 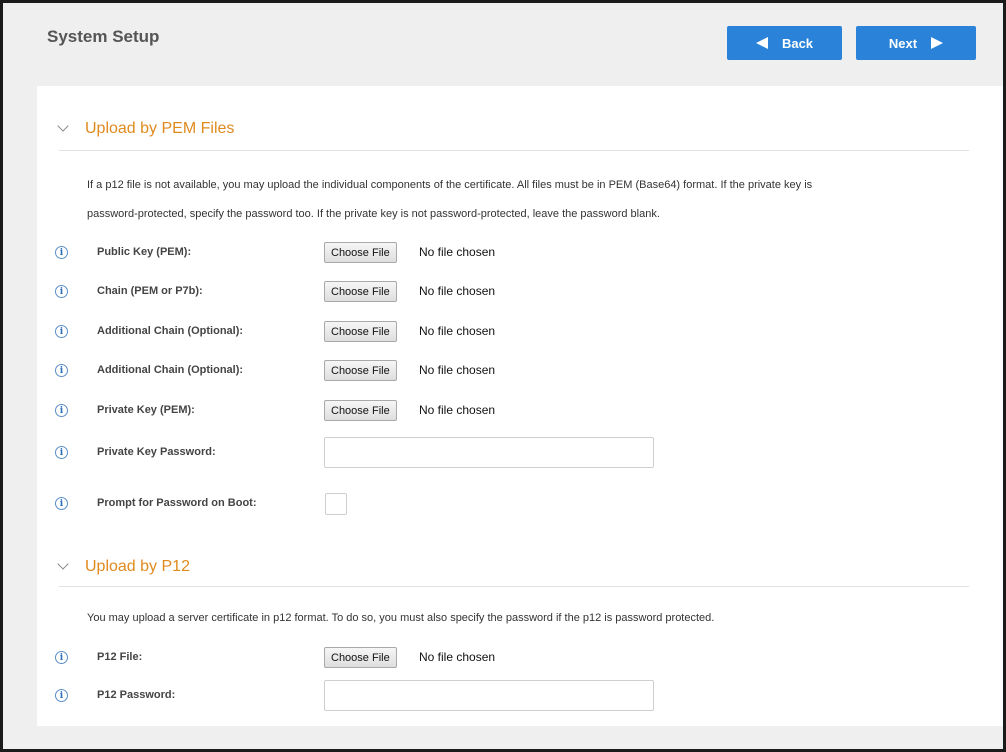 I want to click on page-title: System Setup, so click(x=103, y=36).